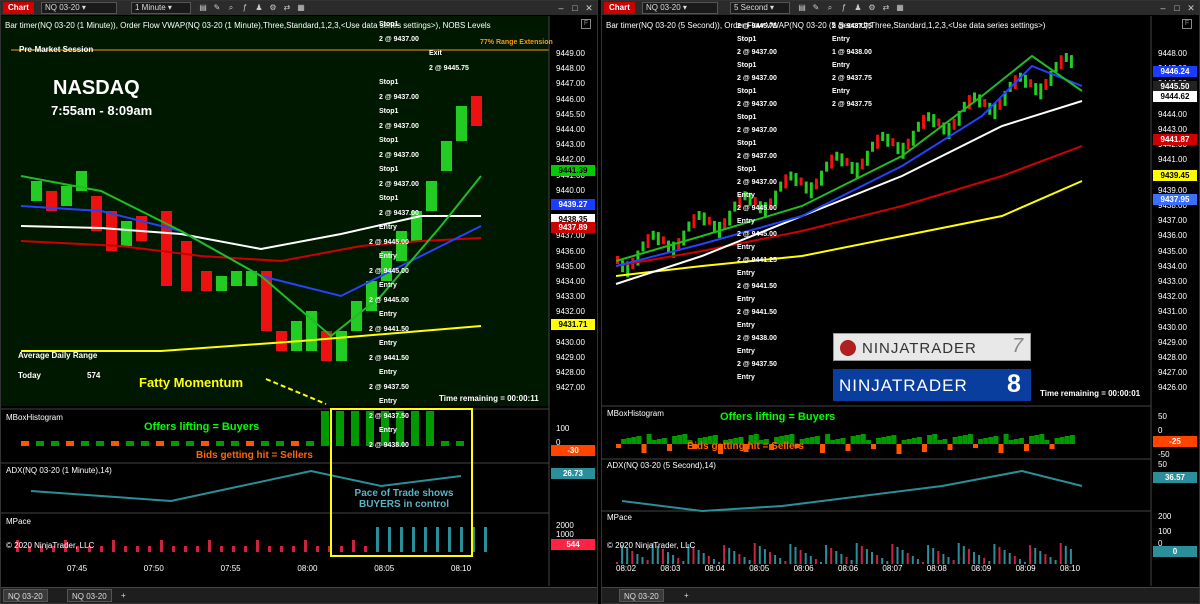 This screenshot has height=604, width=1200. What do you see at coordinates (1191, 8) in the screenshot?
I see `right-close-icon: ✕` at bounding box center [1191, 8].